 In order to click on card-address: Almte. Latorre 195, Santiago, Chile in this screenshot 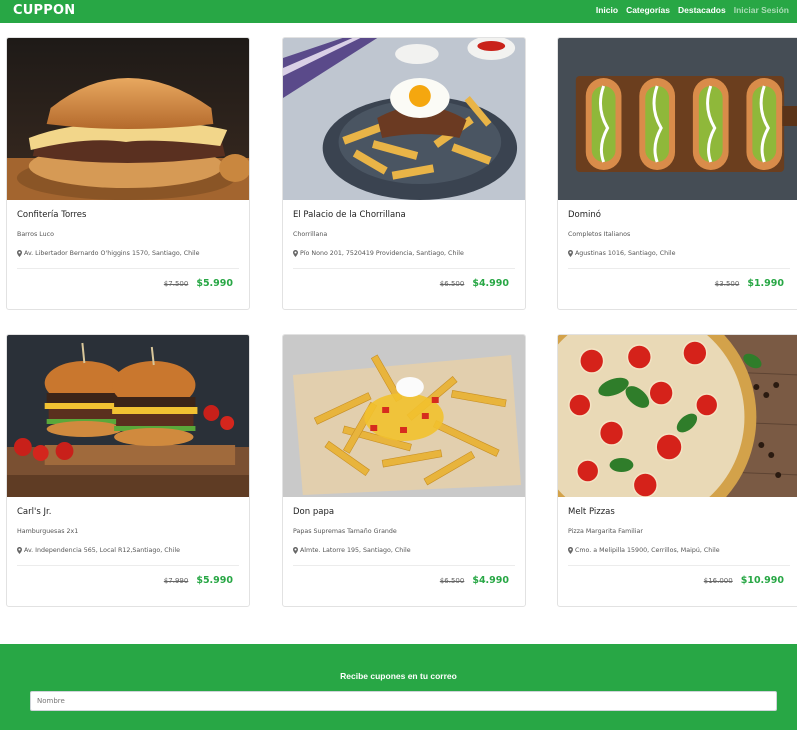, I will do `click(352, 550)`.